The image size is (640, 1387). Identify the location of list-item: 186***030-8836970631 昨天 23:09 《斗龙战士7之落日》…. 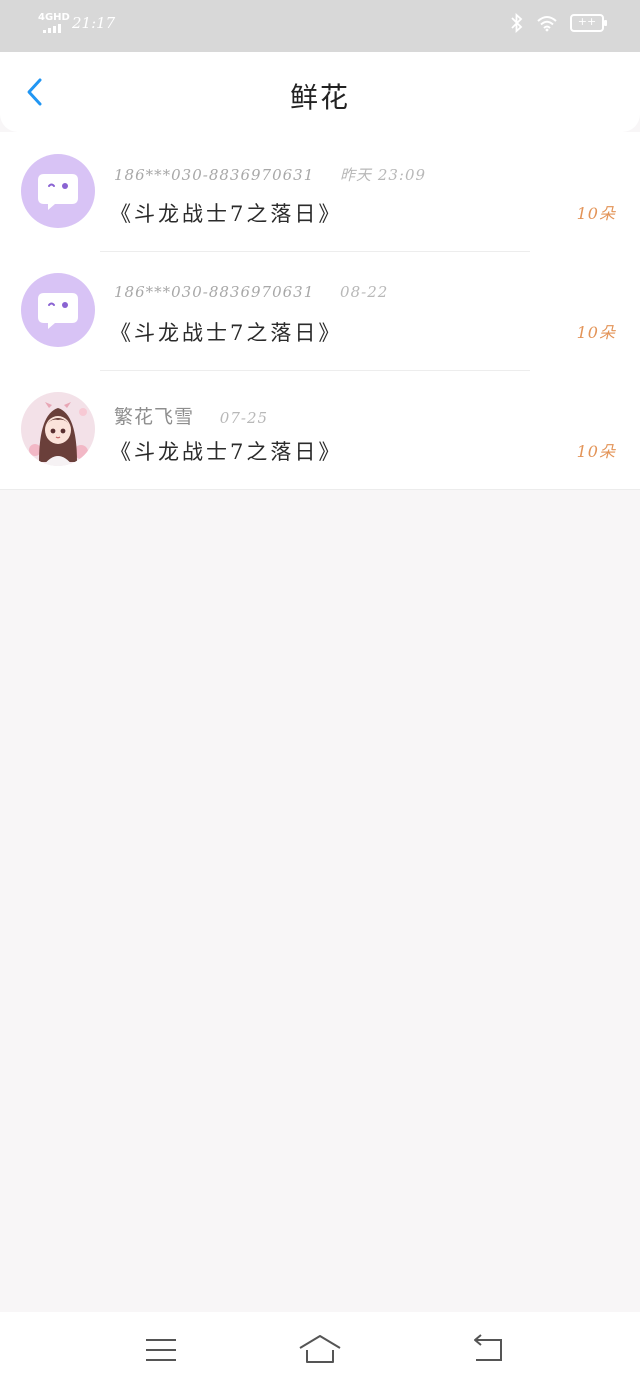
(320, 191).